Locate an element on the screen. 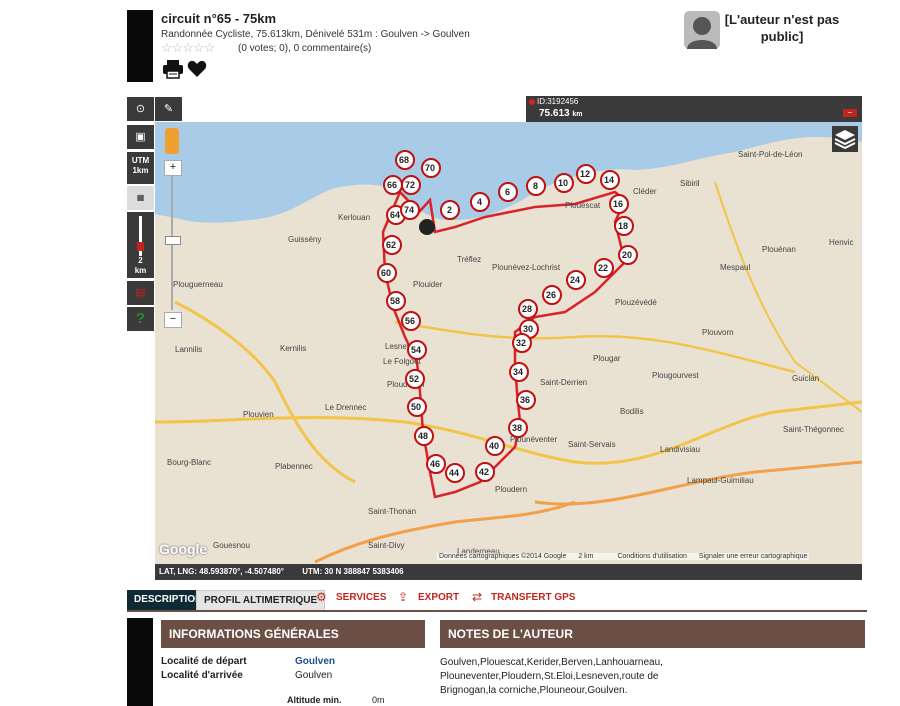 This screenshot has width=900, height=706. svg-text: 52 is located at coordinates (414, 379).